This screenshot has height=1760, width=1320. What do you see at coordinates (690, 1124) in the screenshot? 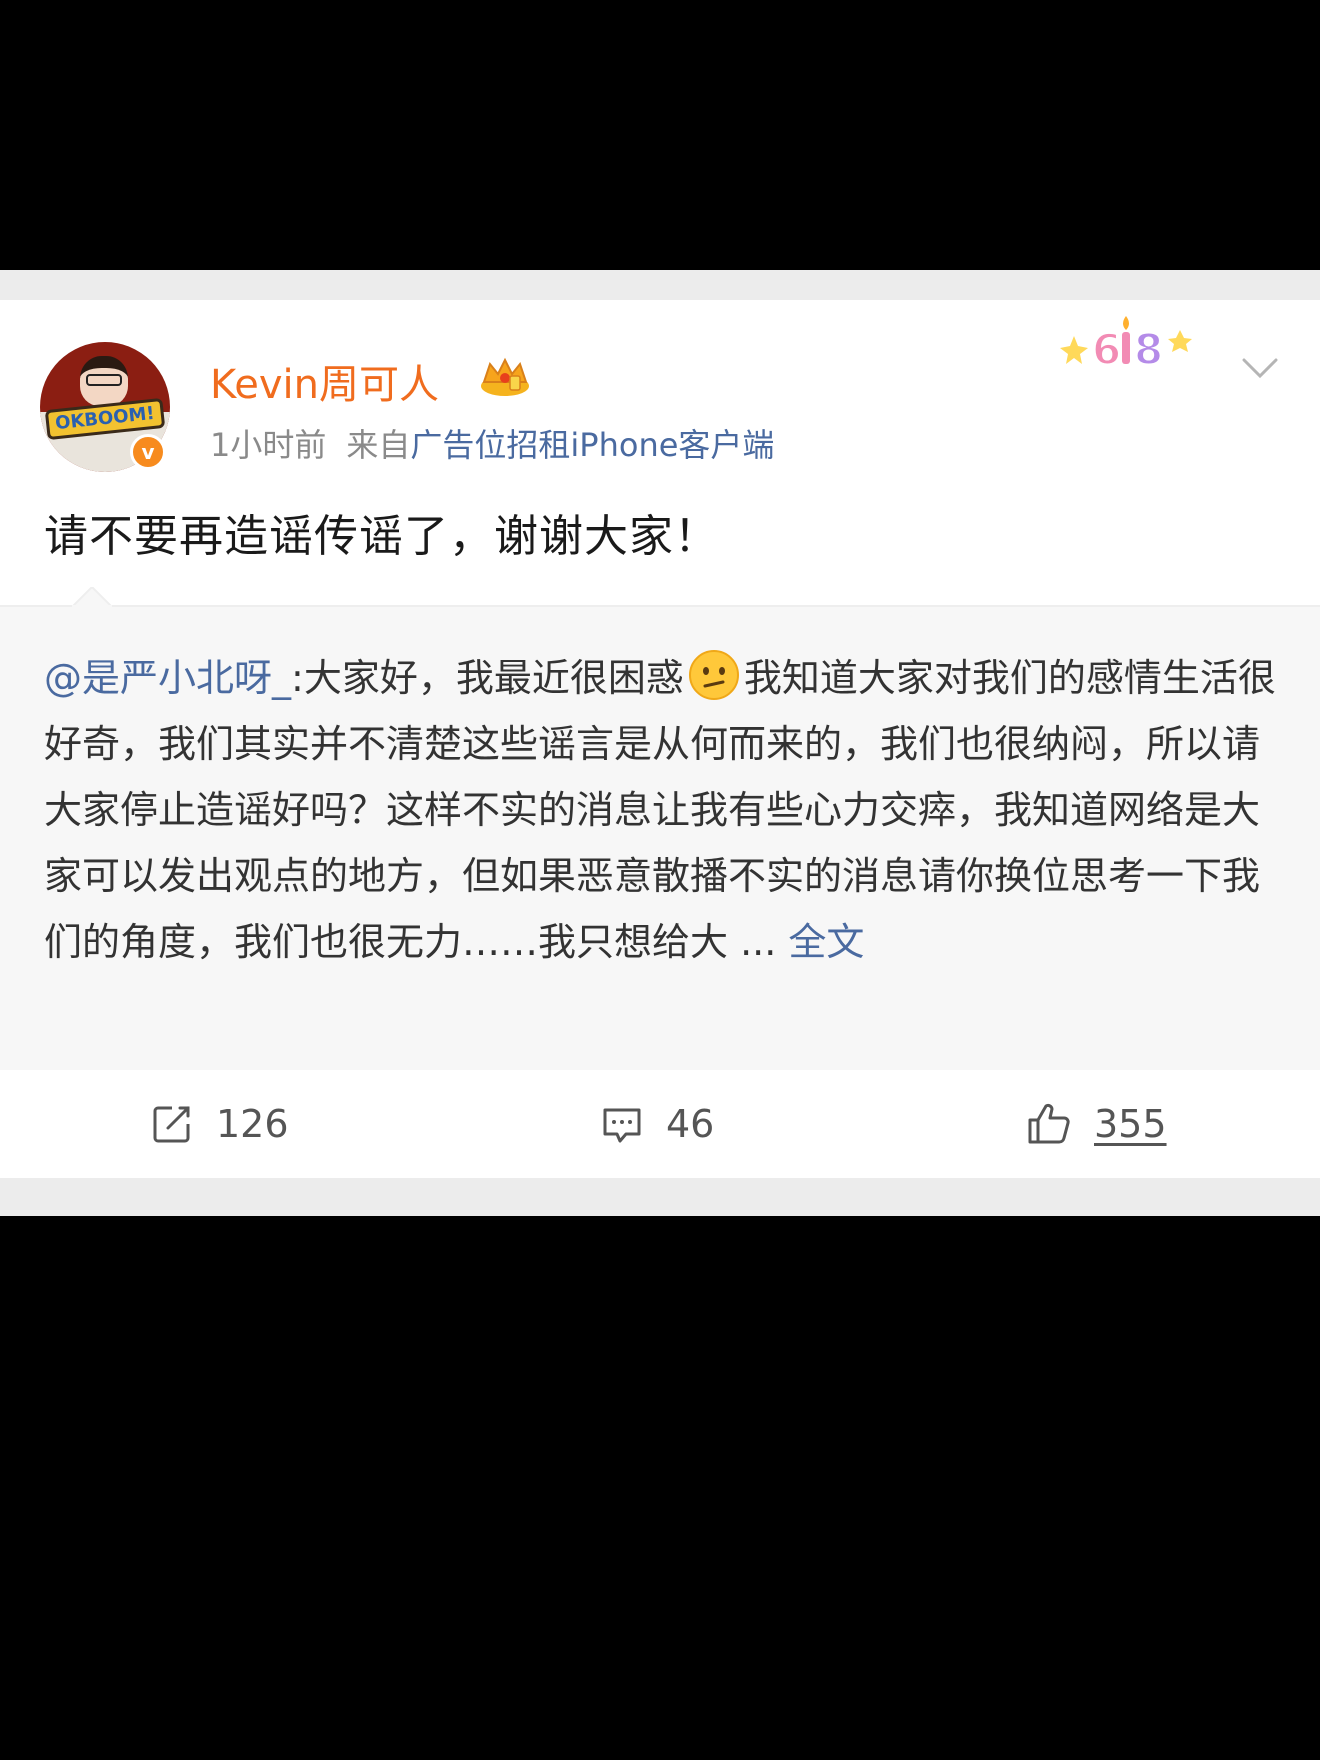
I see `comment-count: 46` at bounding box center [690, 1124].